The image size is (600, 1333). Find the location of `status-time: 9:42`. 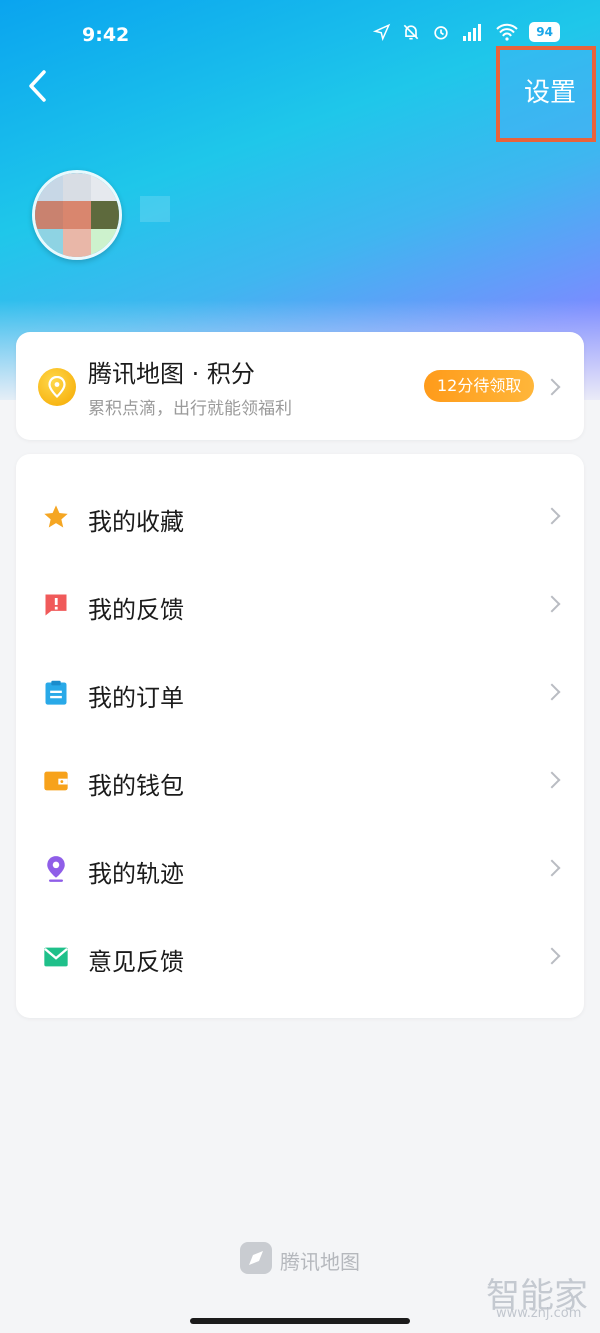

status-time: 9:42 is located at coordinates (106, 35).